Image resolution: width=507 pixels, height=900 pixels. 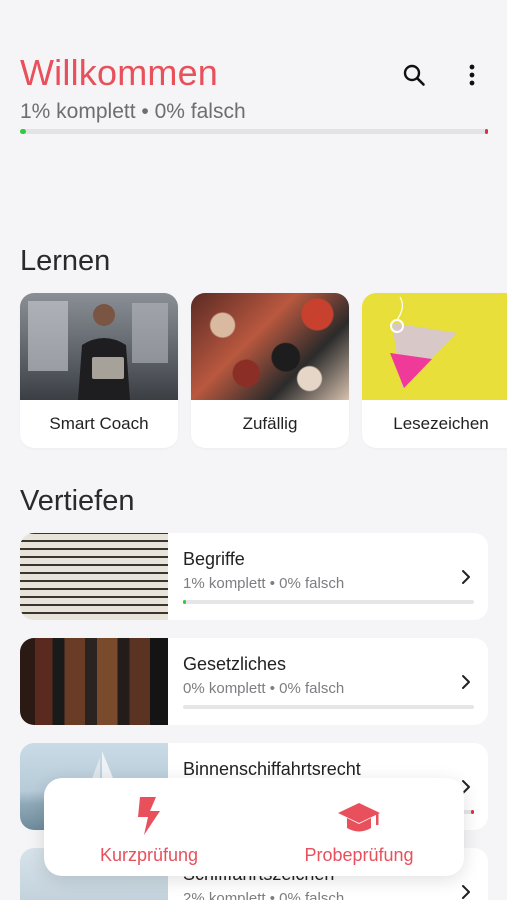 What do you see at coordinates (472, 75) in the screenshot?
I see `more-vertical-icon` at bounding box center [472, 75].